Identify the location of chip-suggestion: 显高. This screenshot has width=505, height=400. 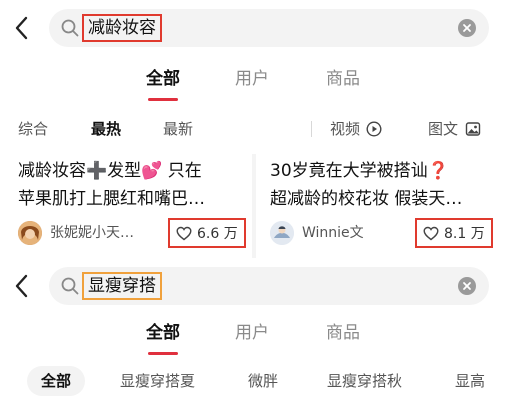
(470, 381).